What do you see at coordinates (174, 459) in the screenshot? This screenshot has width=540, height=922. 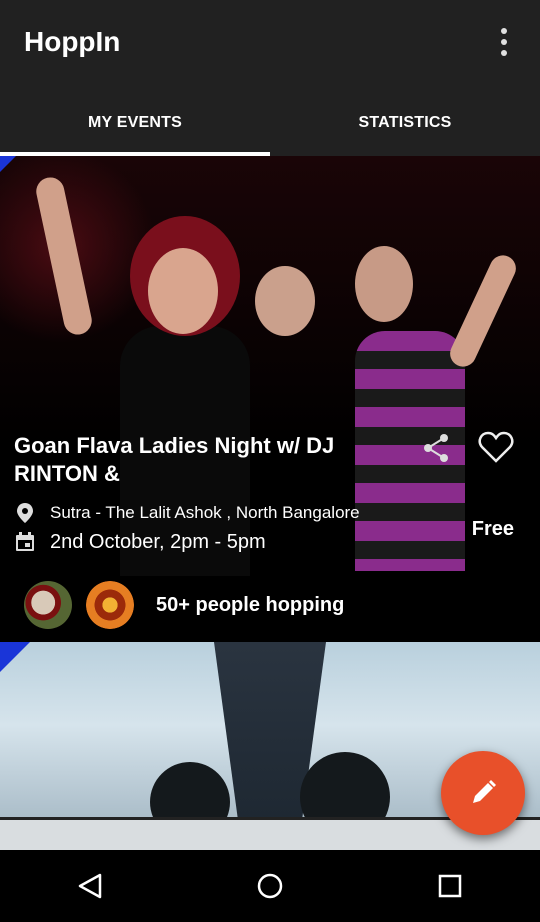 I see `event-title: Goan Flava Ladies Night w/ DJ RINTON &` at bounding box center [174, 459].